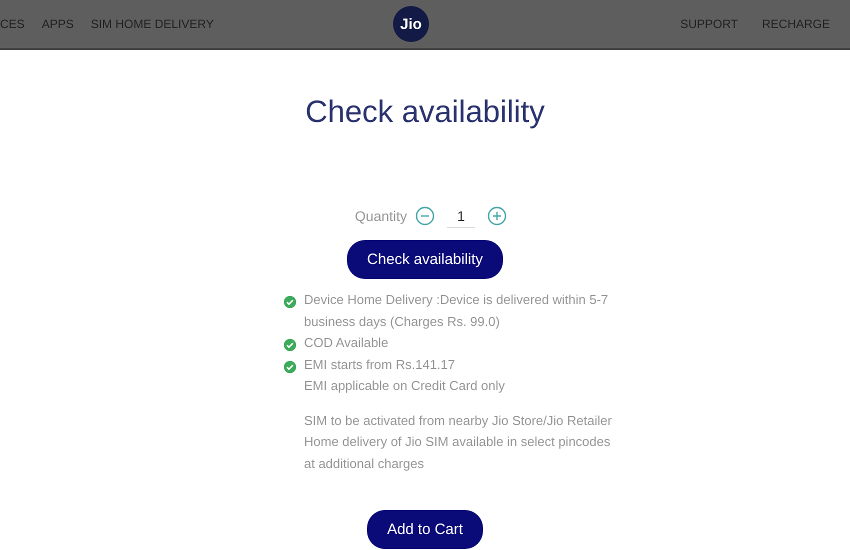 Image resolution: width=850 pixels, height=550 pixels. What do you see at coordinates (497, 216) in the screenshot?
I see `plus-icon` at bounding box center [497, 216].